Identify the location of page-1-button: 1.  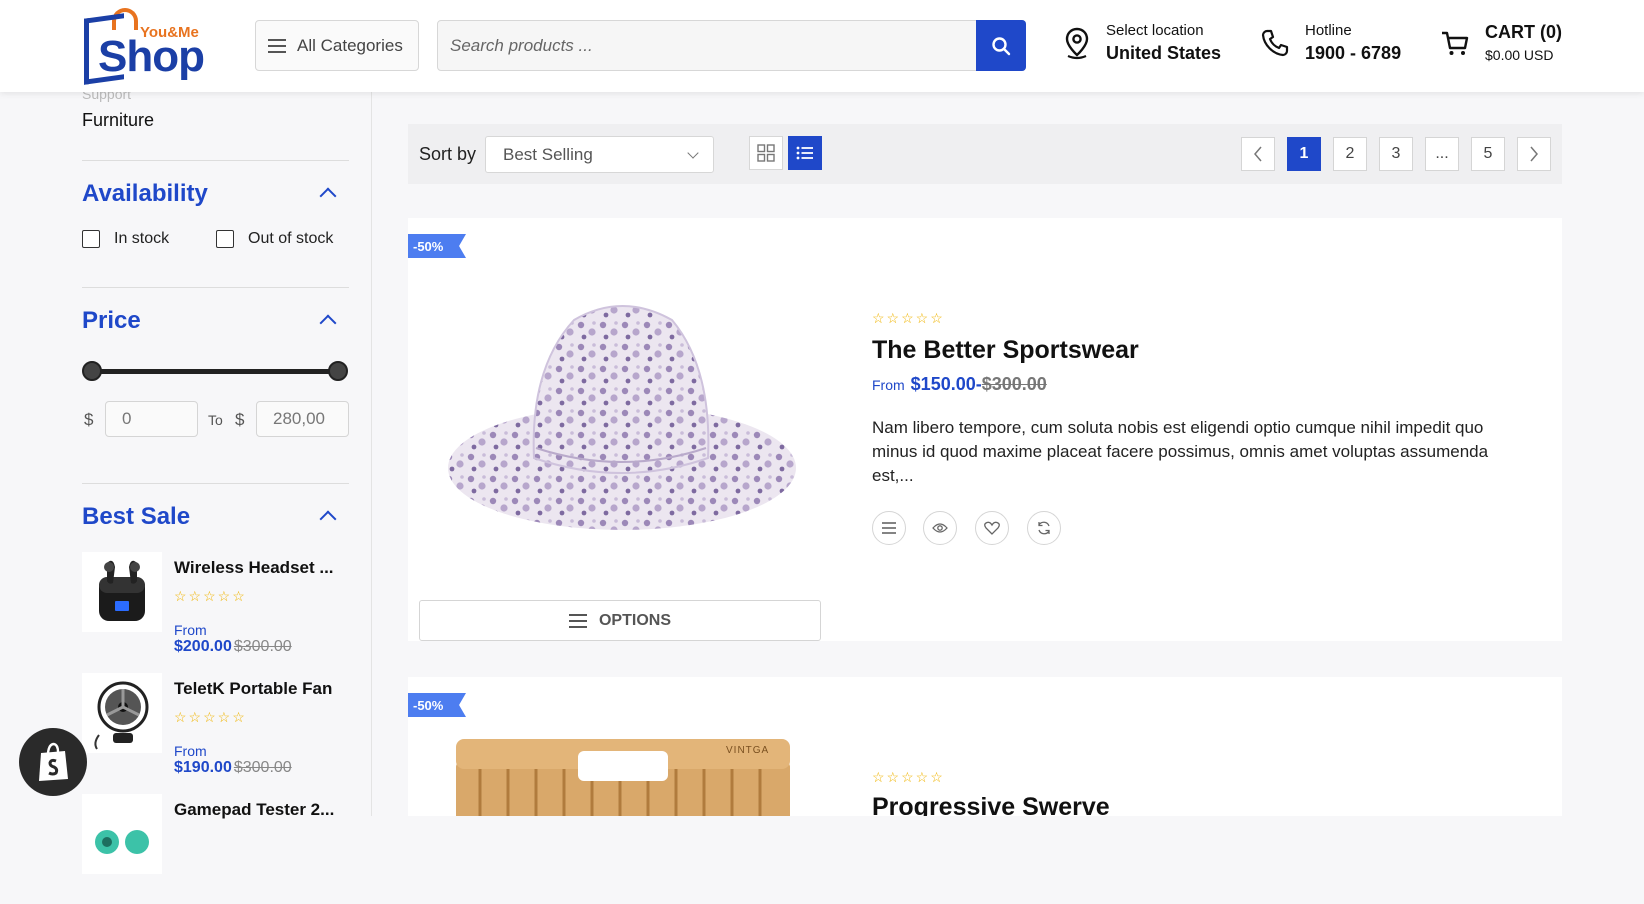
(1304, 154).